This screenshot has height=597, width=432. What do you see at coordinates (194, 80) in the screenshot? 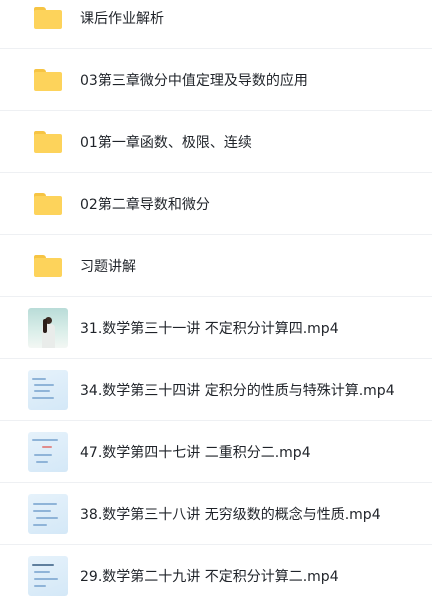
I see `item-name: 03第三章微分中值定理及导数的应用` at bounding box center [194, 80].